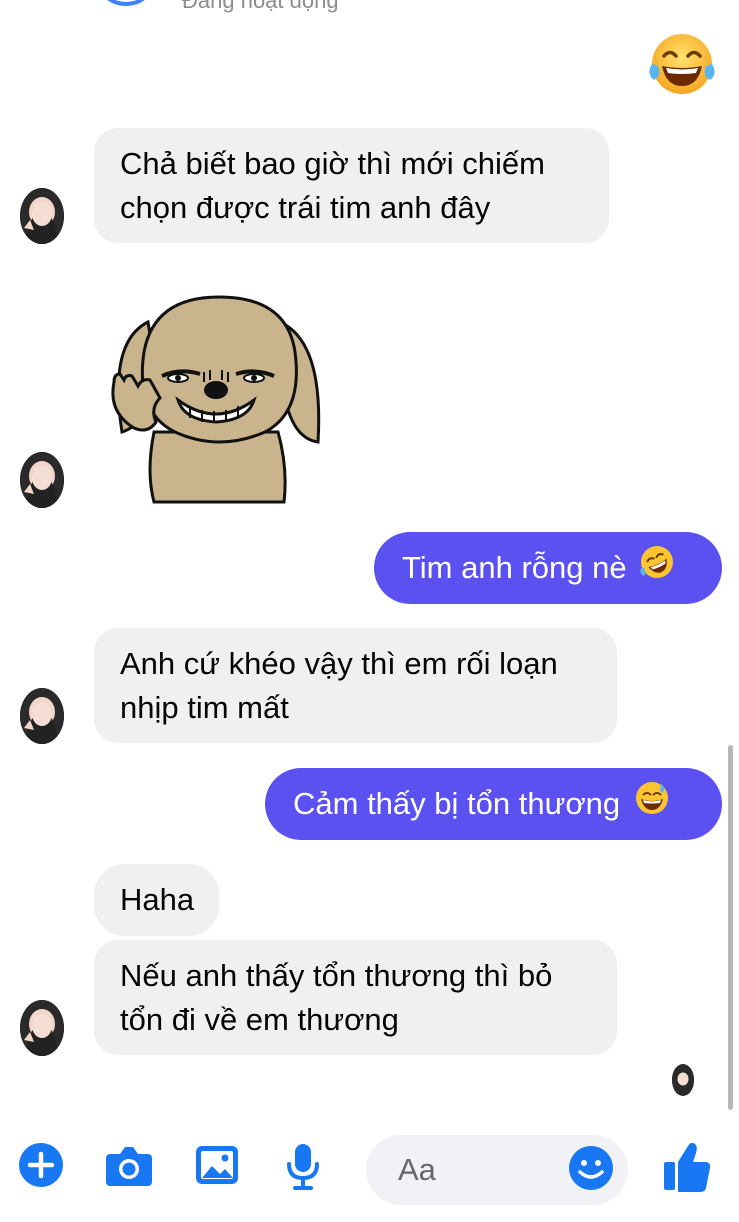 The width and height of the screenshot is (739, 1222). I want to click on seen-receipt-avatar, so click(683, 1080).